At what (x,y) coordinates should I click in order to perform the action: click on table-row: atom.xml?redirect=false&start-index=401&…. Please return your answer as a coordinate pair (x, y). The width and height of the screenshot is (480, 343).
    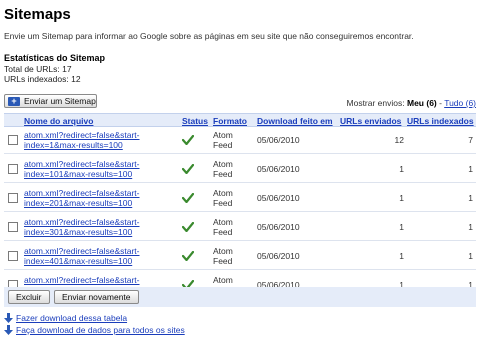
    Looking at the image, I should click on (240, 256).